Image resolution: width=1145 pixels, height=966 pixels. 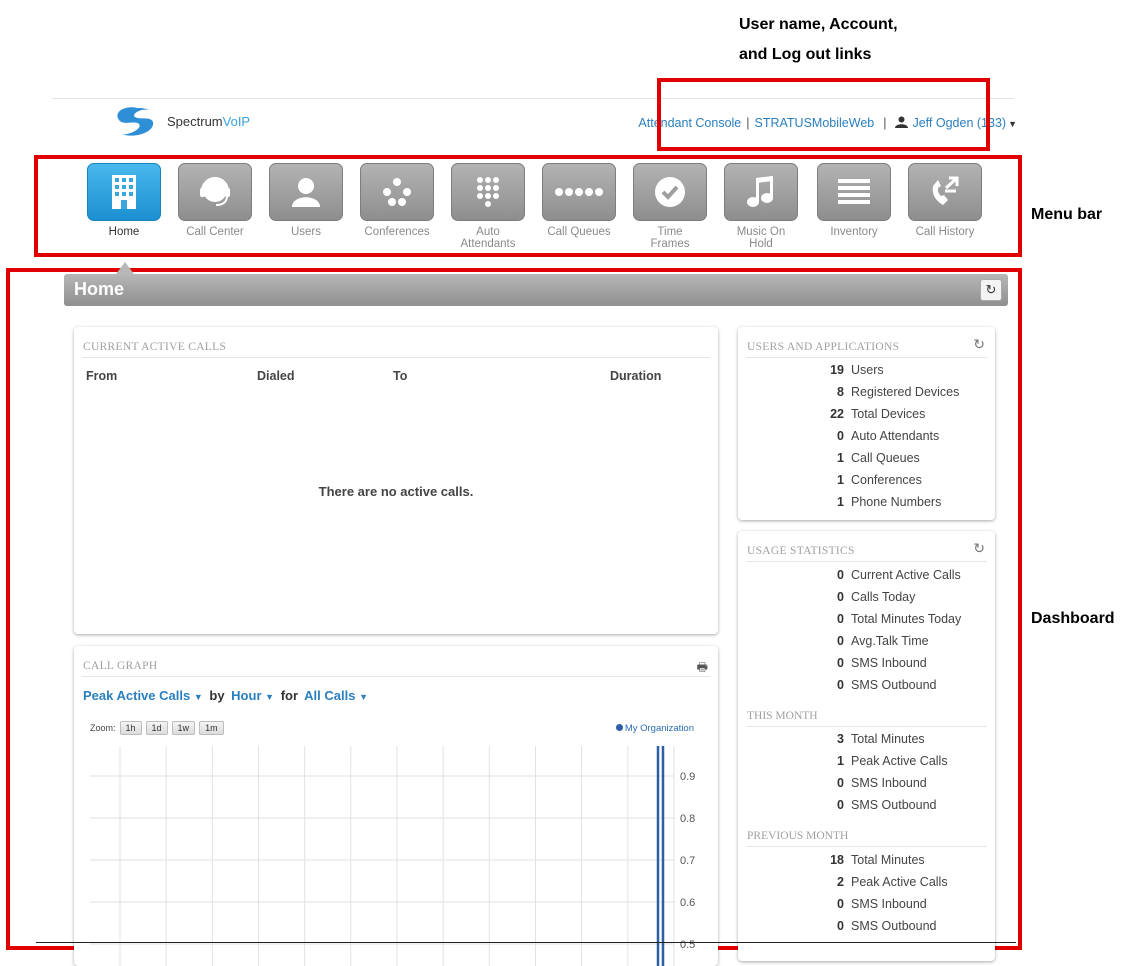 I want to click on filter-dropdown-label: All Calls, so click(x=330, y=695).